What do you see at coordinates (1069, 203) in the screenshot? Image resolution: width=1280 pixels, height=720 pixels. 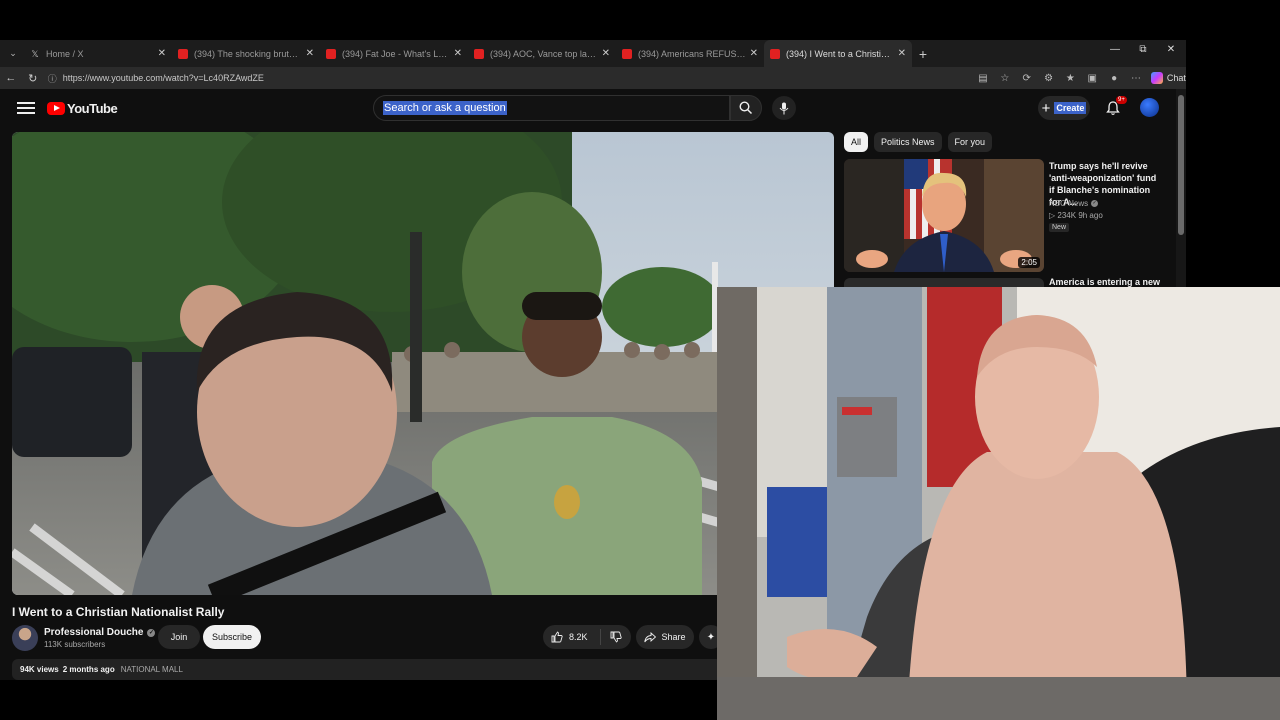 I see `recommendation-channel-text: NBC News` at bounding box center [1069, 203].